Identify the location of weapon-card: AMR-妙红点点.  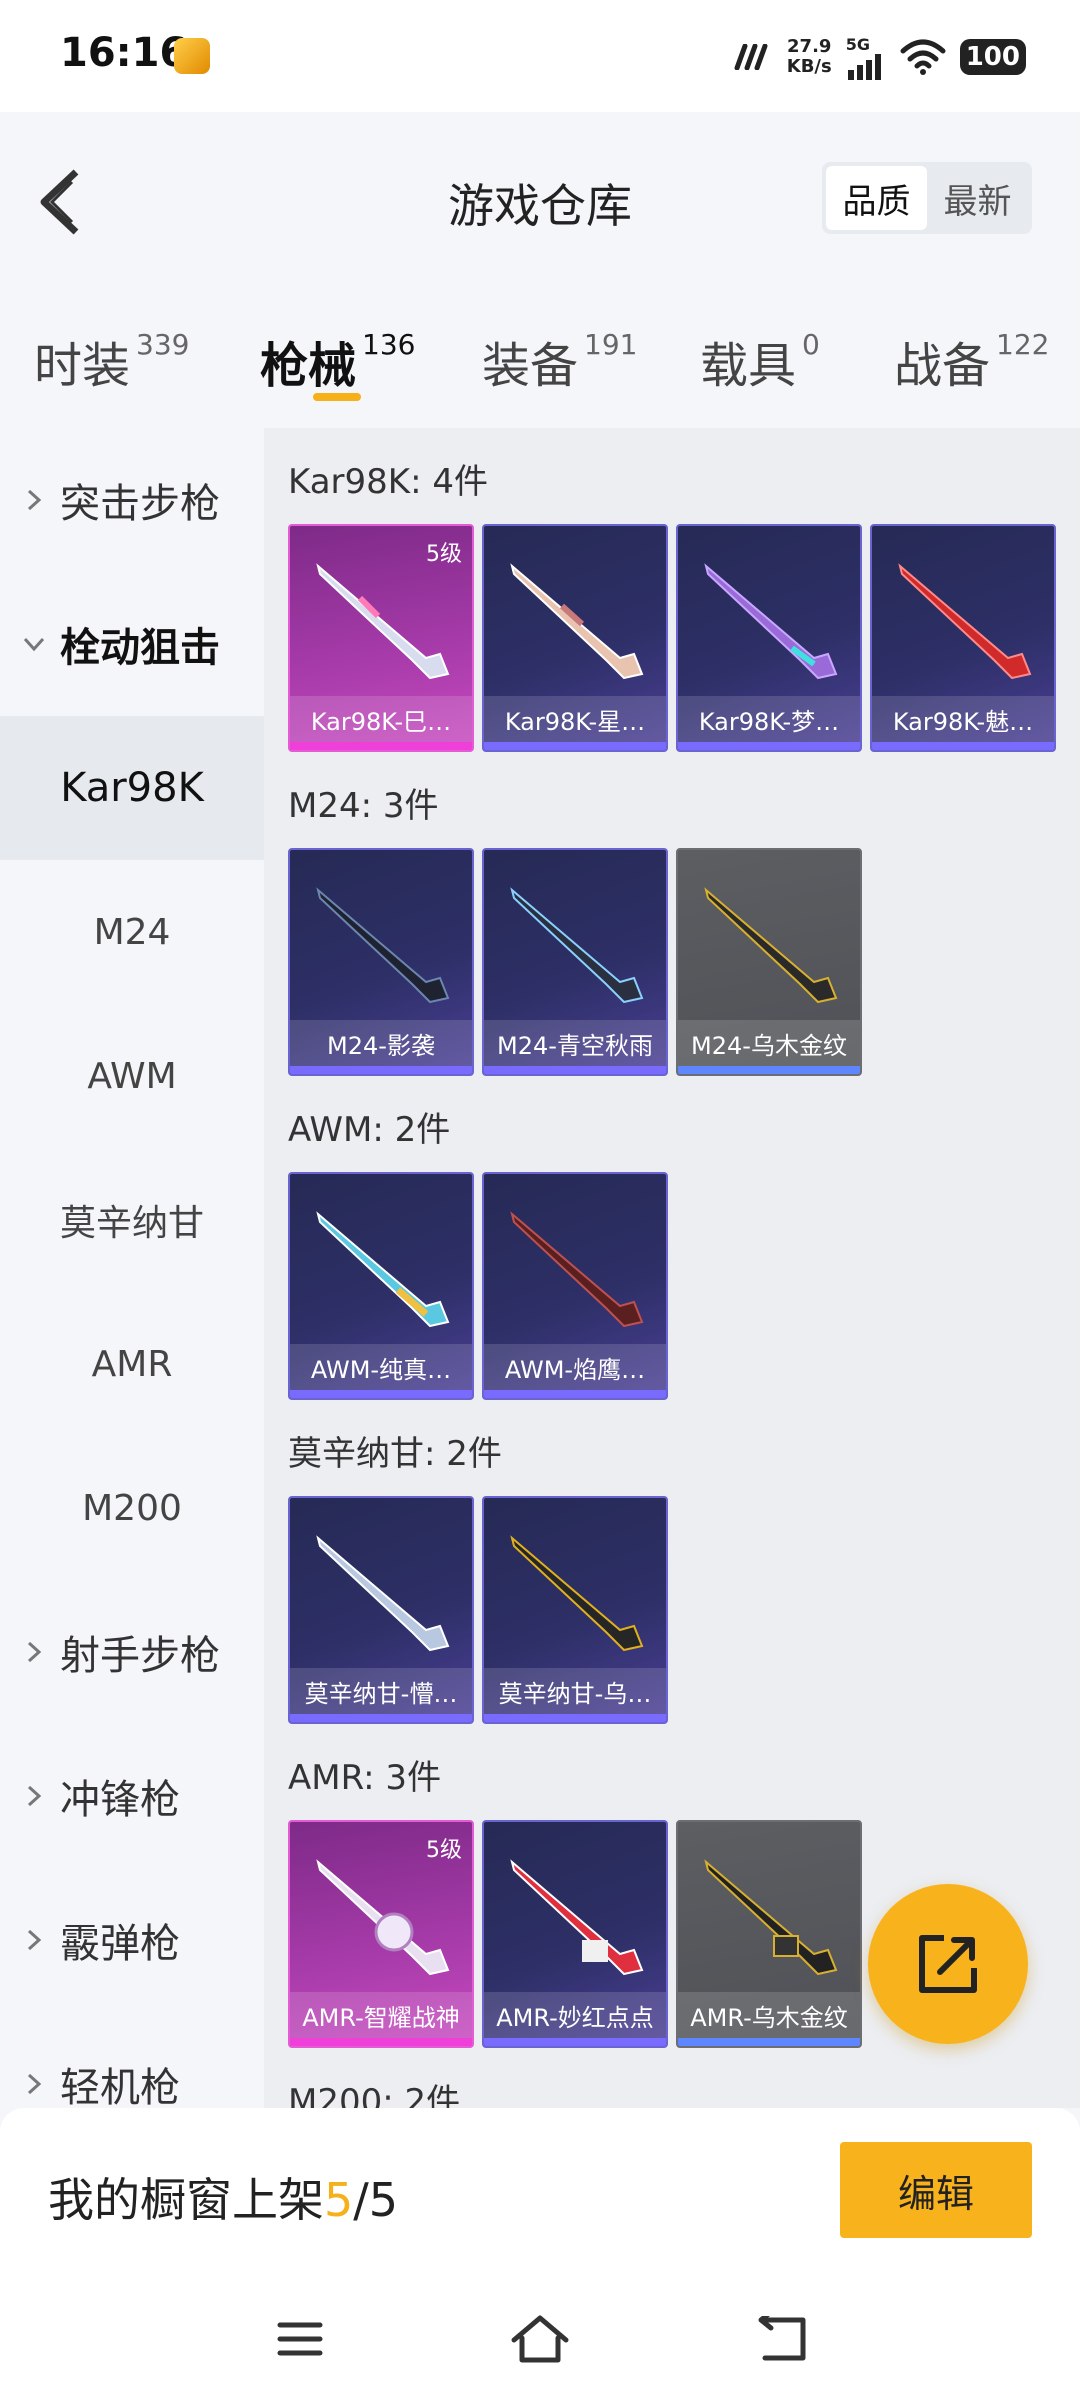
(575, 1934).